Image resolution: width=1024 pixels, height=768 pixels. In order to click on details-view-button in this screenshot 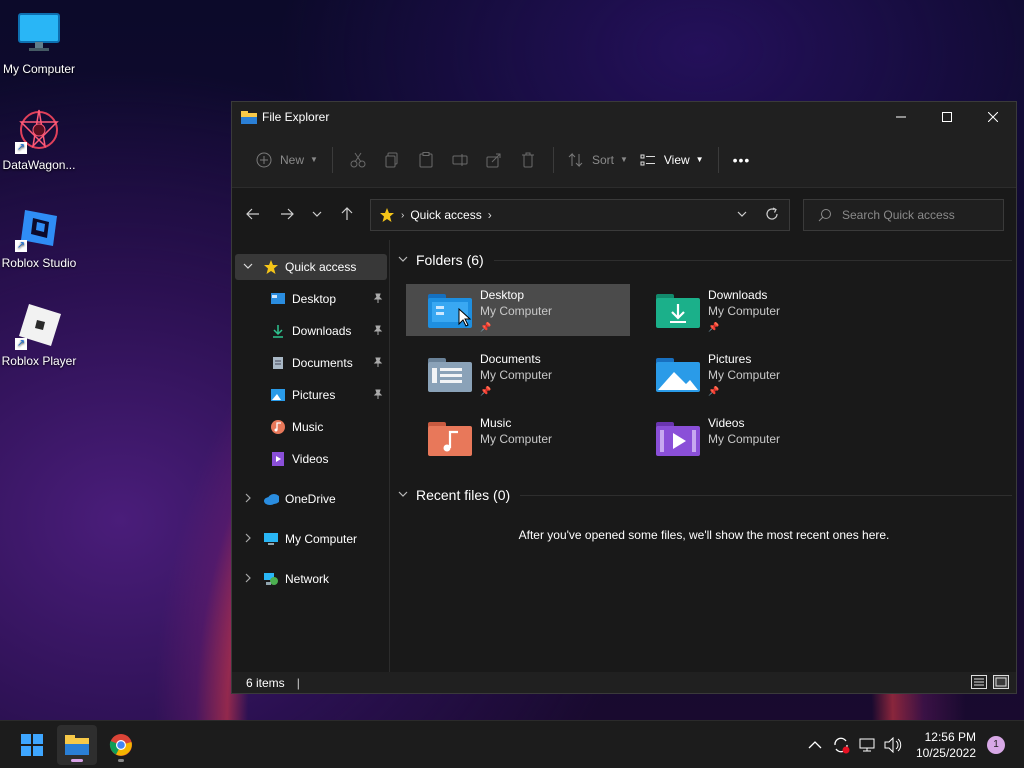, I will do `click(979, 682)`.